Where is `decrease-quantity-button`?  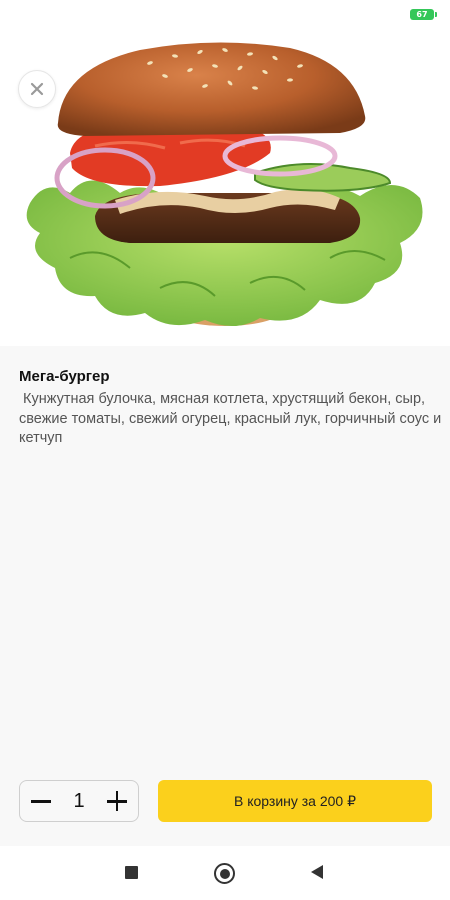 decrease-quantity-button is located at coordinates (41, 801).